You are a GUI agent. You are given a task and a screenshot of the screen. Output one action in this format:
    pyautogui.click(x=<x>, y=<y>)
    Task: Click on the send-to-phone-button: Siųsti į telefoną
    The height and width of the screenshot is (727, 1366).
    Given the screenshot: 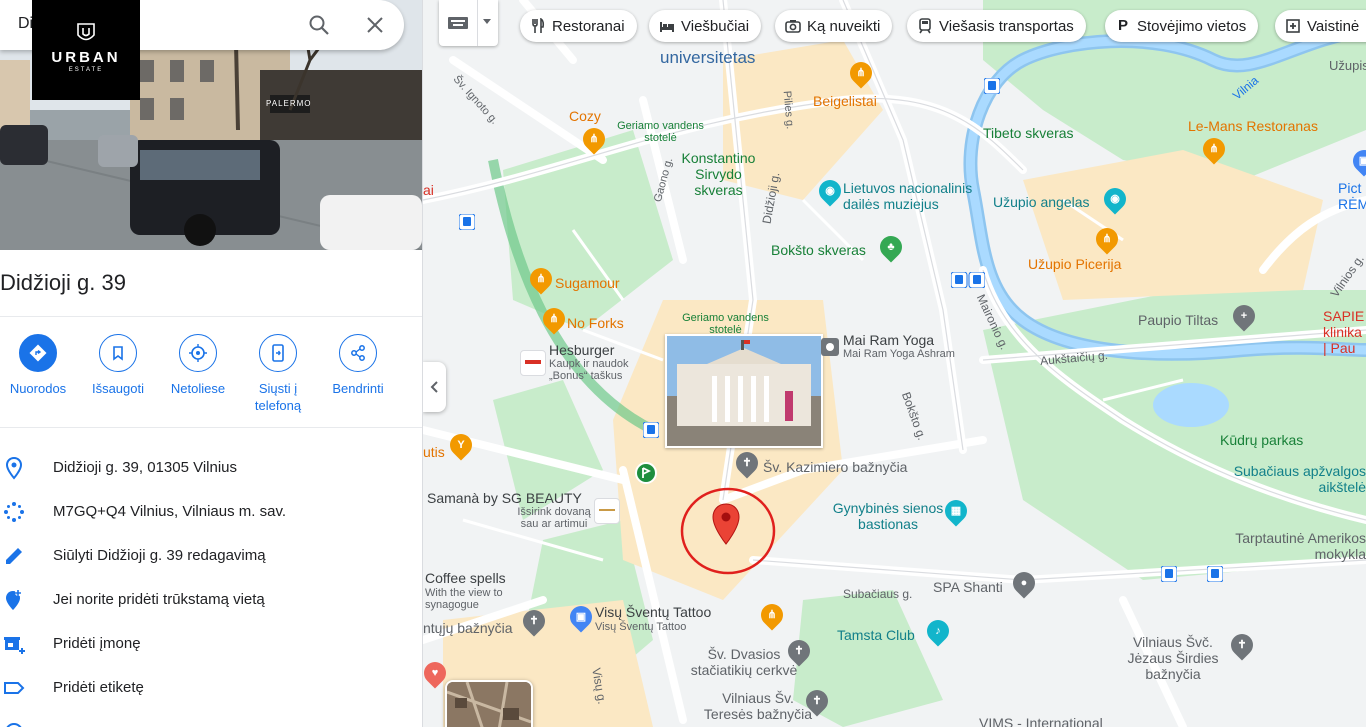 What is the action you would take?
    pyautogui.click(x=278, y=374)
    